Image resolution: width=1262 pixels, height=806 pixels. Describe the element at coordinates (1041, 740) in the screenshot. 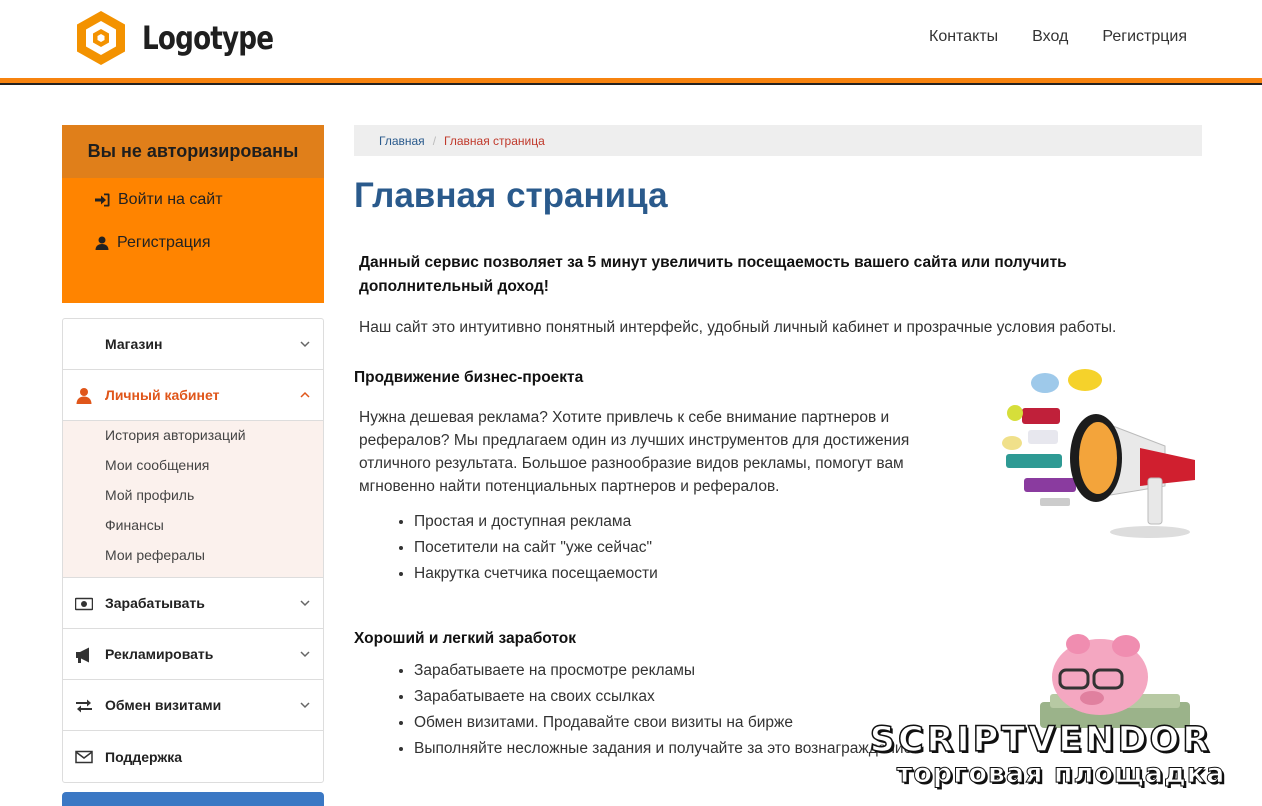

I see `watermark-title: SCRIPTVENDOR` at that location.